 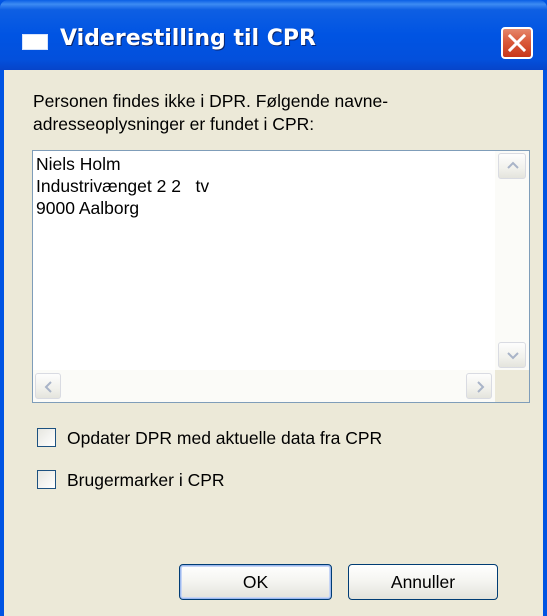 I want to click on scrollbar-corner, so click(x=512, y=386).